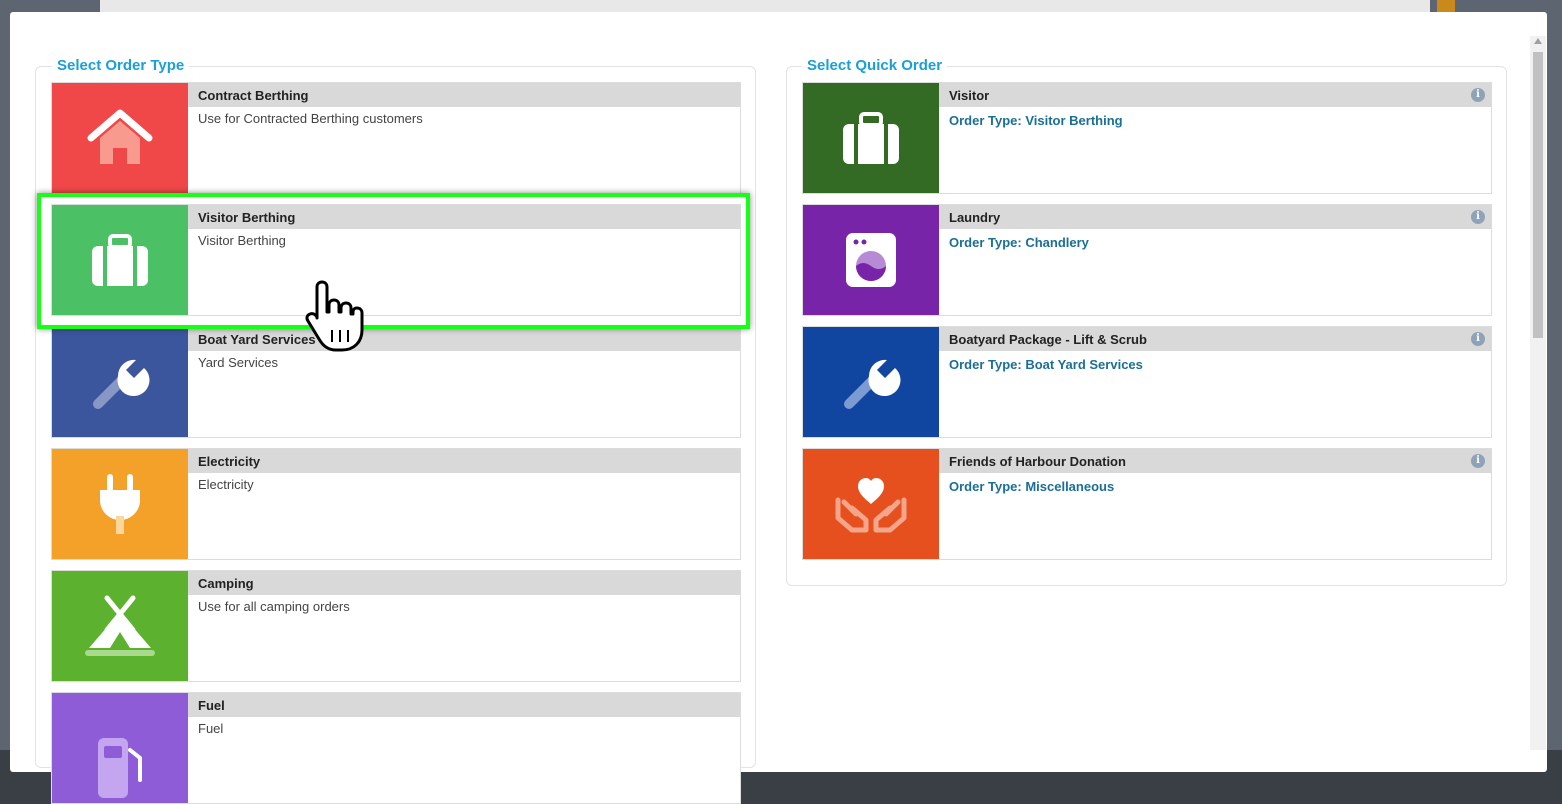 The width and height of the screenshot is (1562, 804). What do you see at coordinates (1019, 242) in the screenshot?
I see `quick-order-type: Order Type: Chandlery` at bounding box center [1019, 242].